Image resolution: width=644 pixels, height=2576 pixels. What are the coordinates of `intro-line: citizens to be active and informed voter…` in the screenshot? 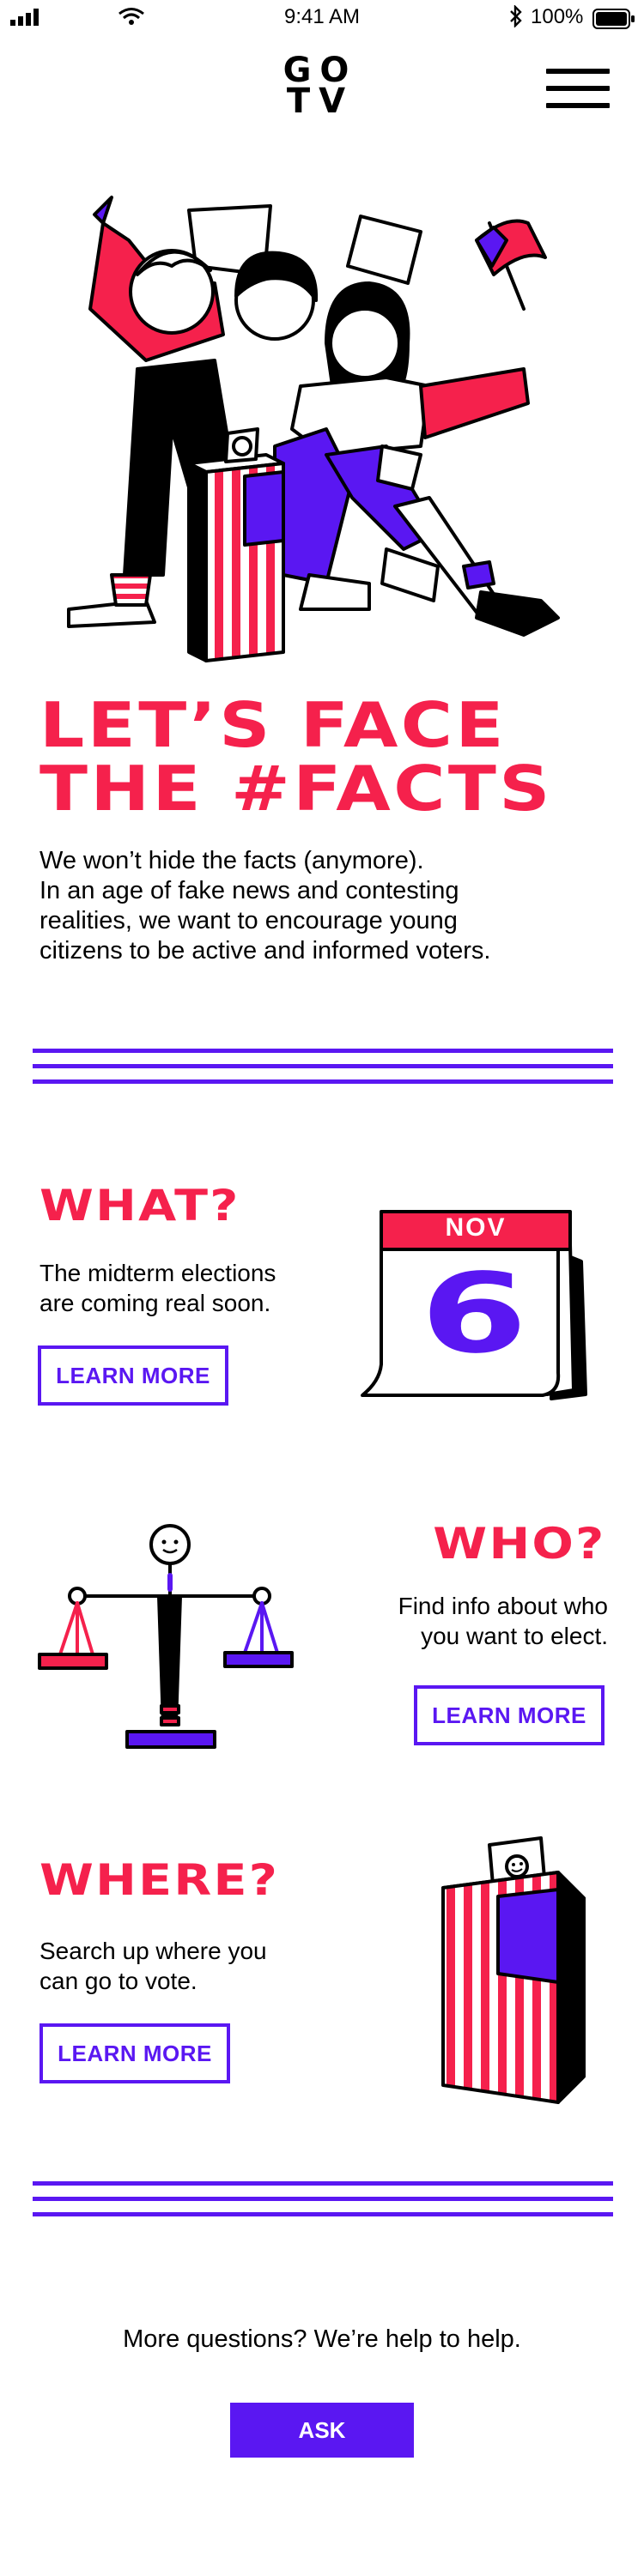 It's located at (265, 951).